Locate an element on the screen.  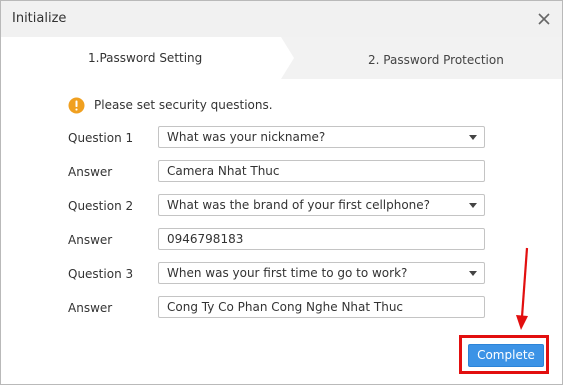
question-3-select: When was your first time to go to work? is located at coordinates (321, 273).